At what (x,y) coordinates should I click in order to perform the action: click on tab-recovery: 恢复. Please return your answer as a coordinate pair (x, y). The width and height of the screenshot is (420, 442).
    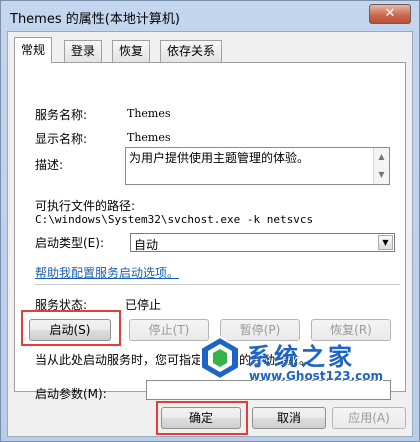
    Looking at the image, I should click on (131, 51).